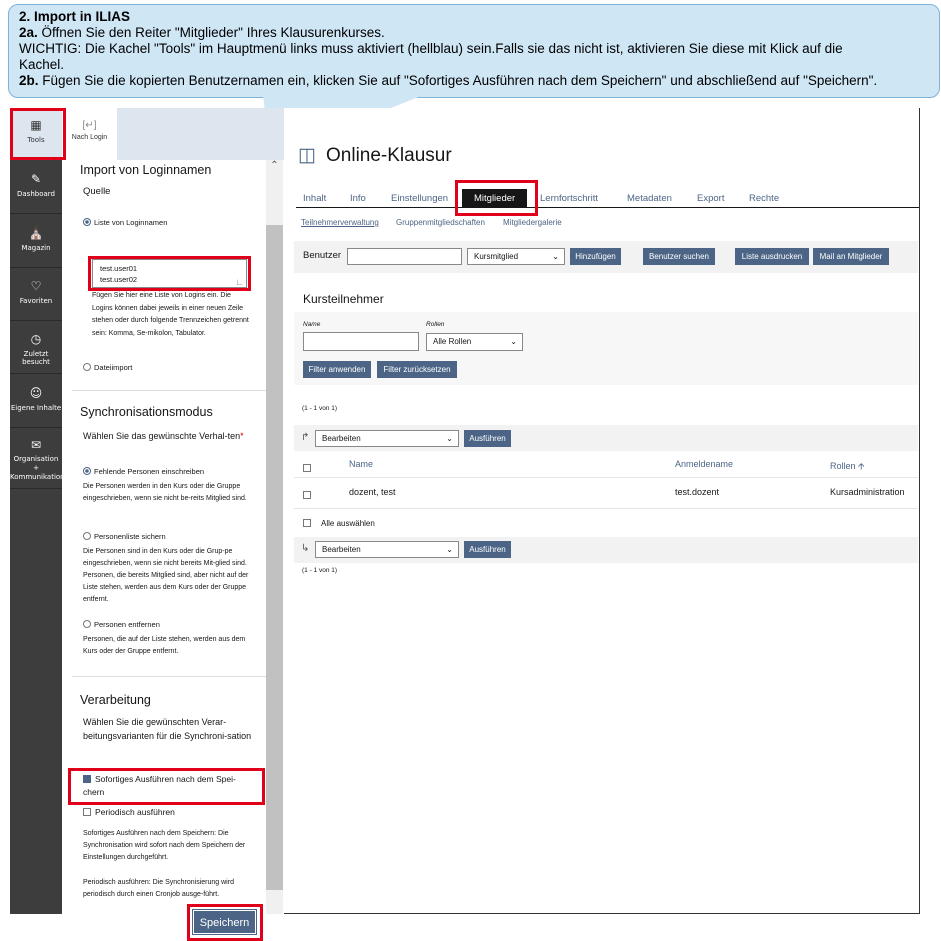 The width and height of the screenshot is (941, 941). I want to click on highlight-tools, so click(38, 134).